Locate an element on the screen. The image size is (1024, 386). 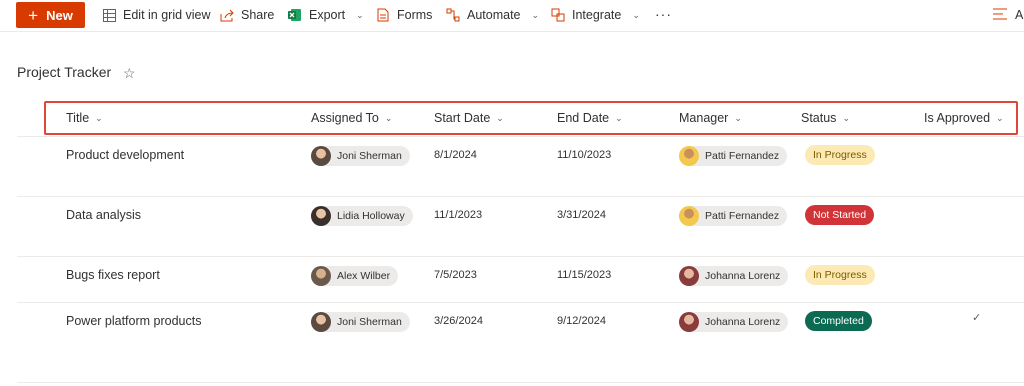
row-title: Bugs fixes report is located at coordinates (113, 275).